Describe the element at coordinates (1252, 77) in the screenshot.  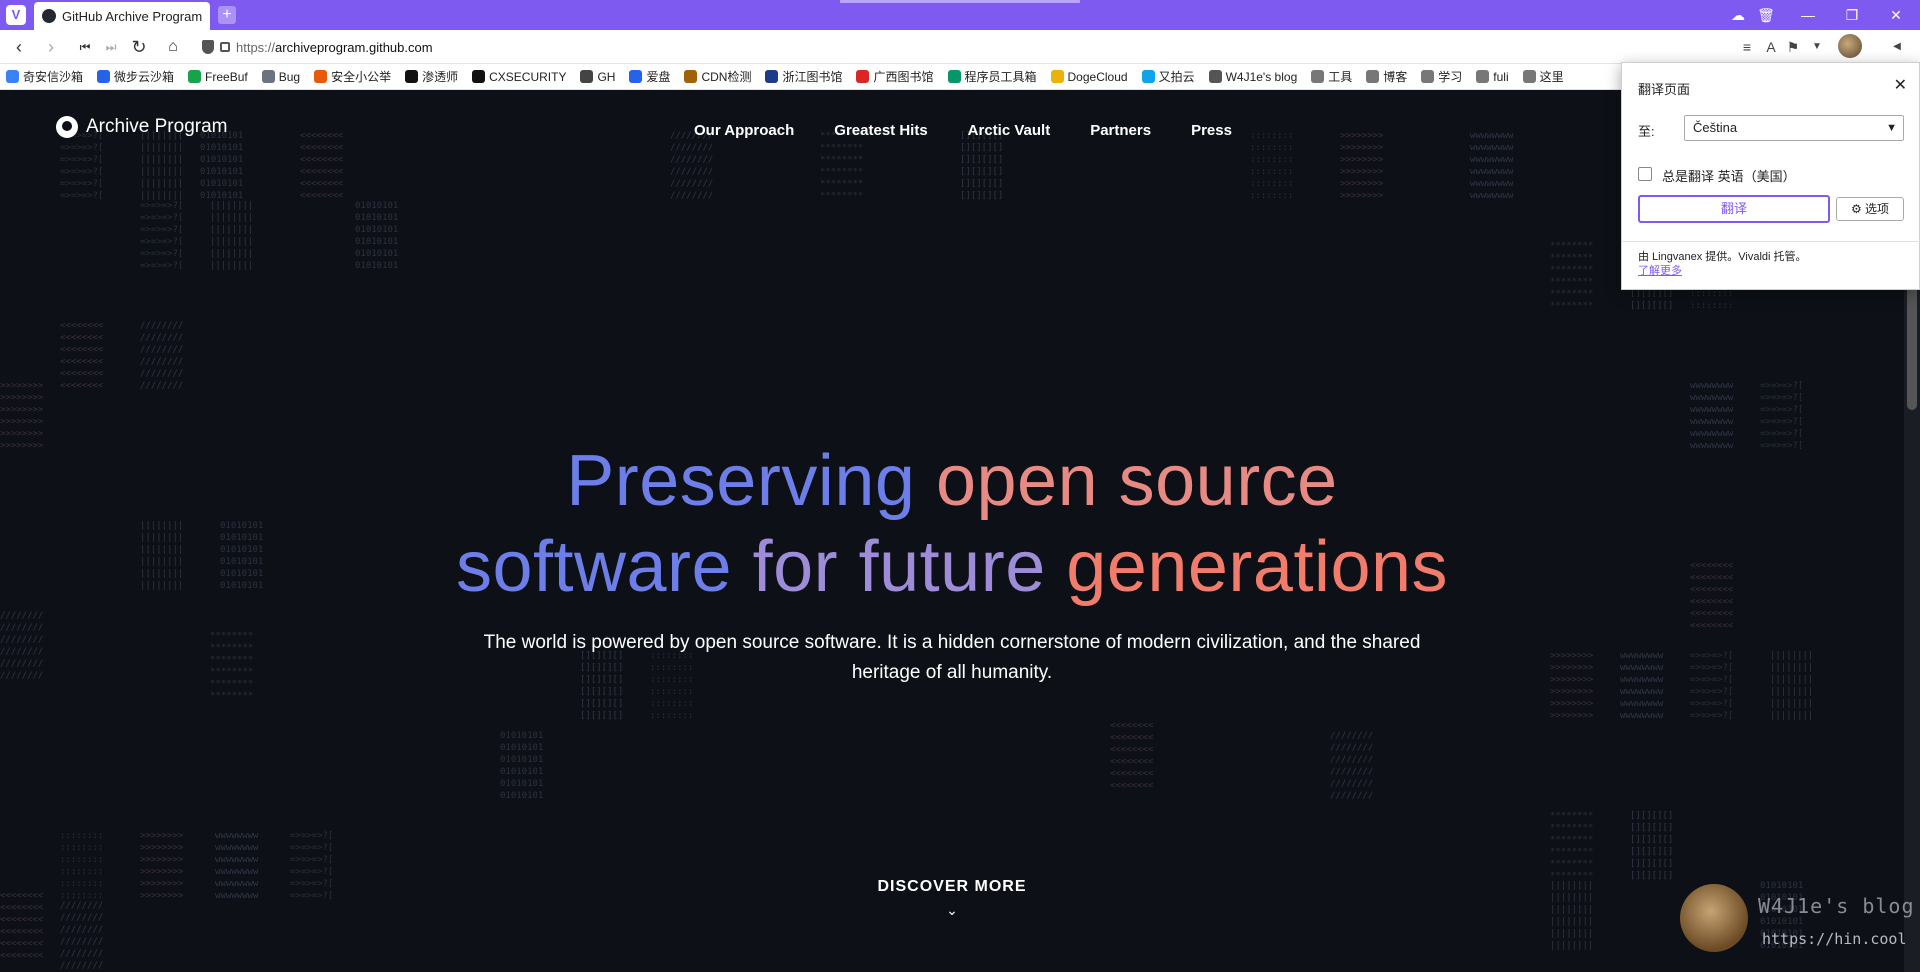
I see `bookmark-item: W4J1e's blog` at that location.